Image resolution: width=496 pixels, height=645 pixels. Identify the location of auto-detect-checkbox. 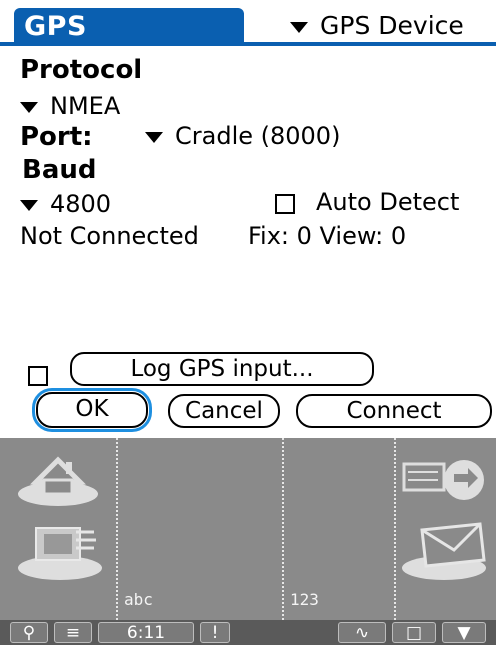
(285, 204).